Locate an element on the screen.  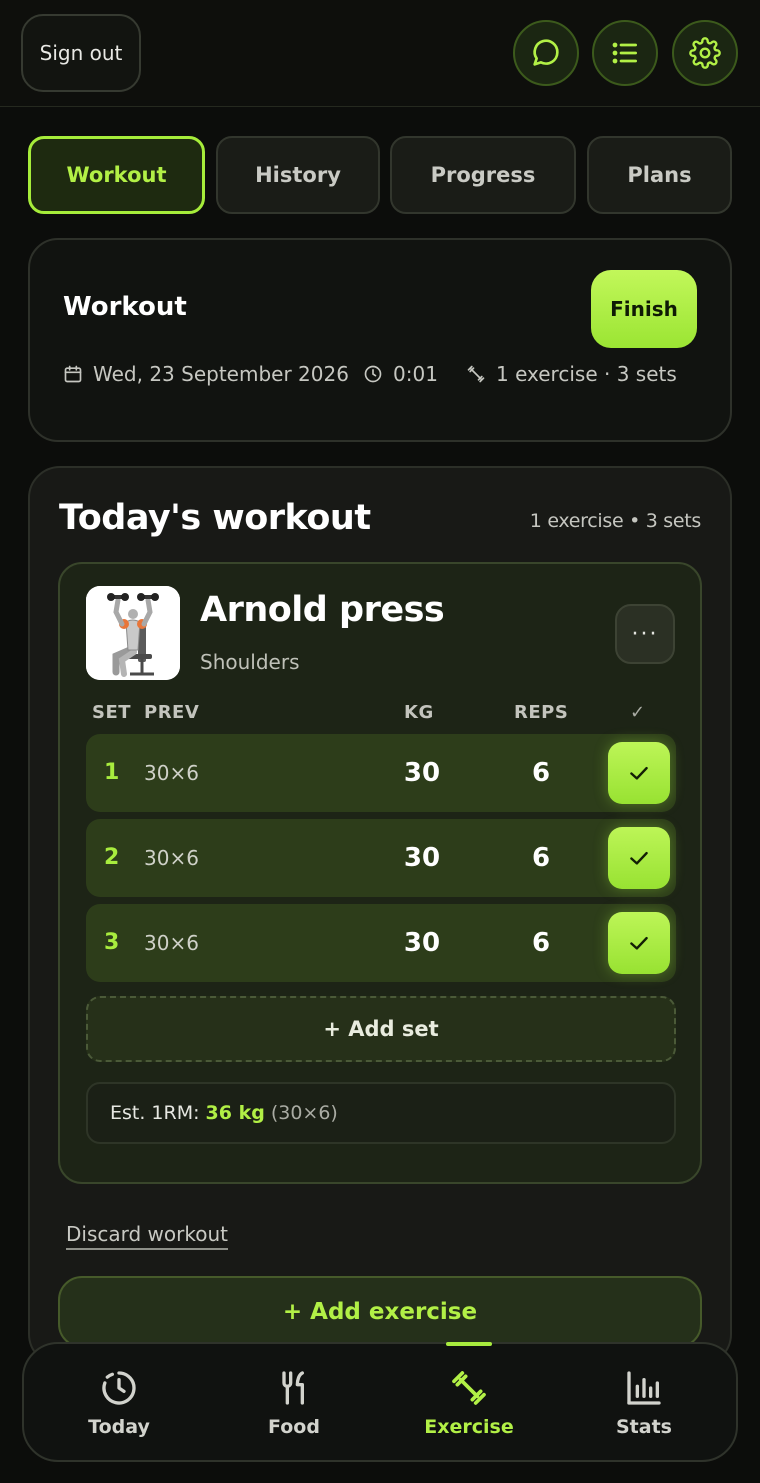
set-row: 3 30×6 30 6 is located at coordinates (381, 943).